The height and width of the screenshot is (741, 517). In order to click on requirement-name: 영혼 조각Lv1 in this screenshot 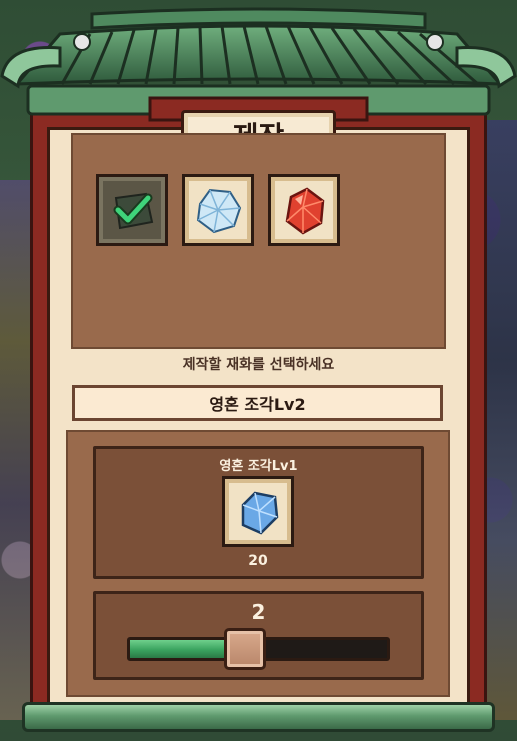, I will do `click(258, 466)`.